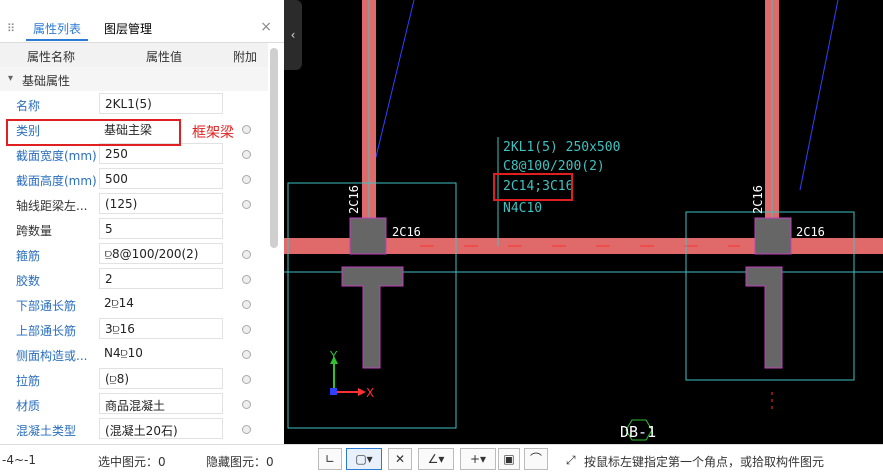 The height and width of the screenshot is (475, 883). Describe the element at coordinates (571, 460) in the screenshot. I see `resize-arrow-icon: ⤢` at that location.